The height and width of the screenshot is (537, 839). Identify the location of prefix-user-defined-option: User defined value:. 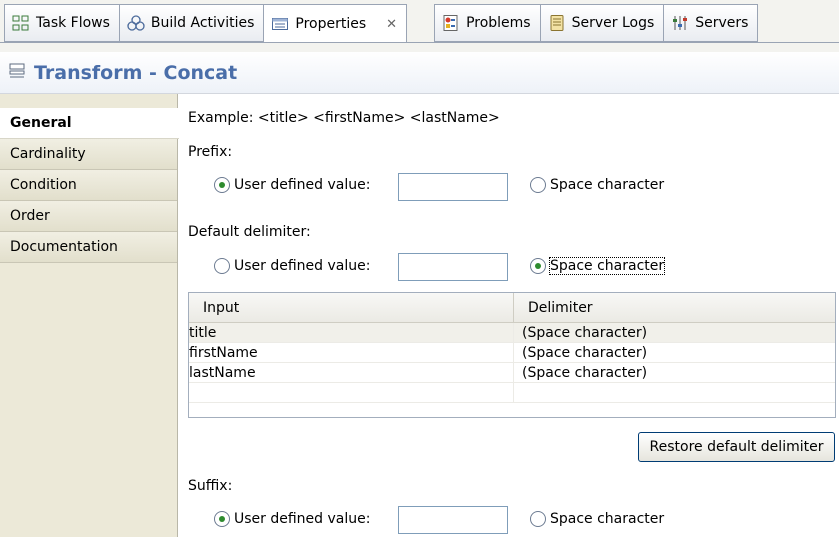
(292, 185).